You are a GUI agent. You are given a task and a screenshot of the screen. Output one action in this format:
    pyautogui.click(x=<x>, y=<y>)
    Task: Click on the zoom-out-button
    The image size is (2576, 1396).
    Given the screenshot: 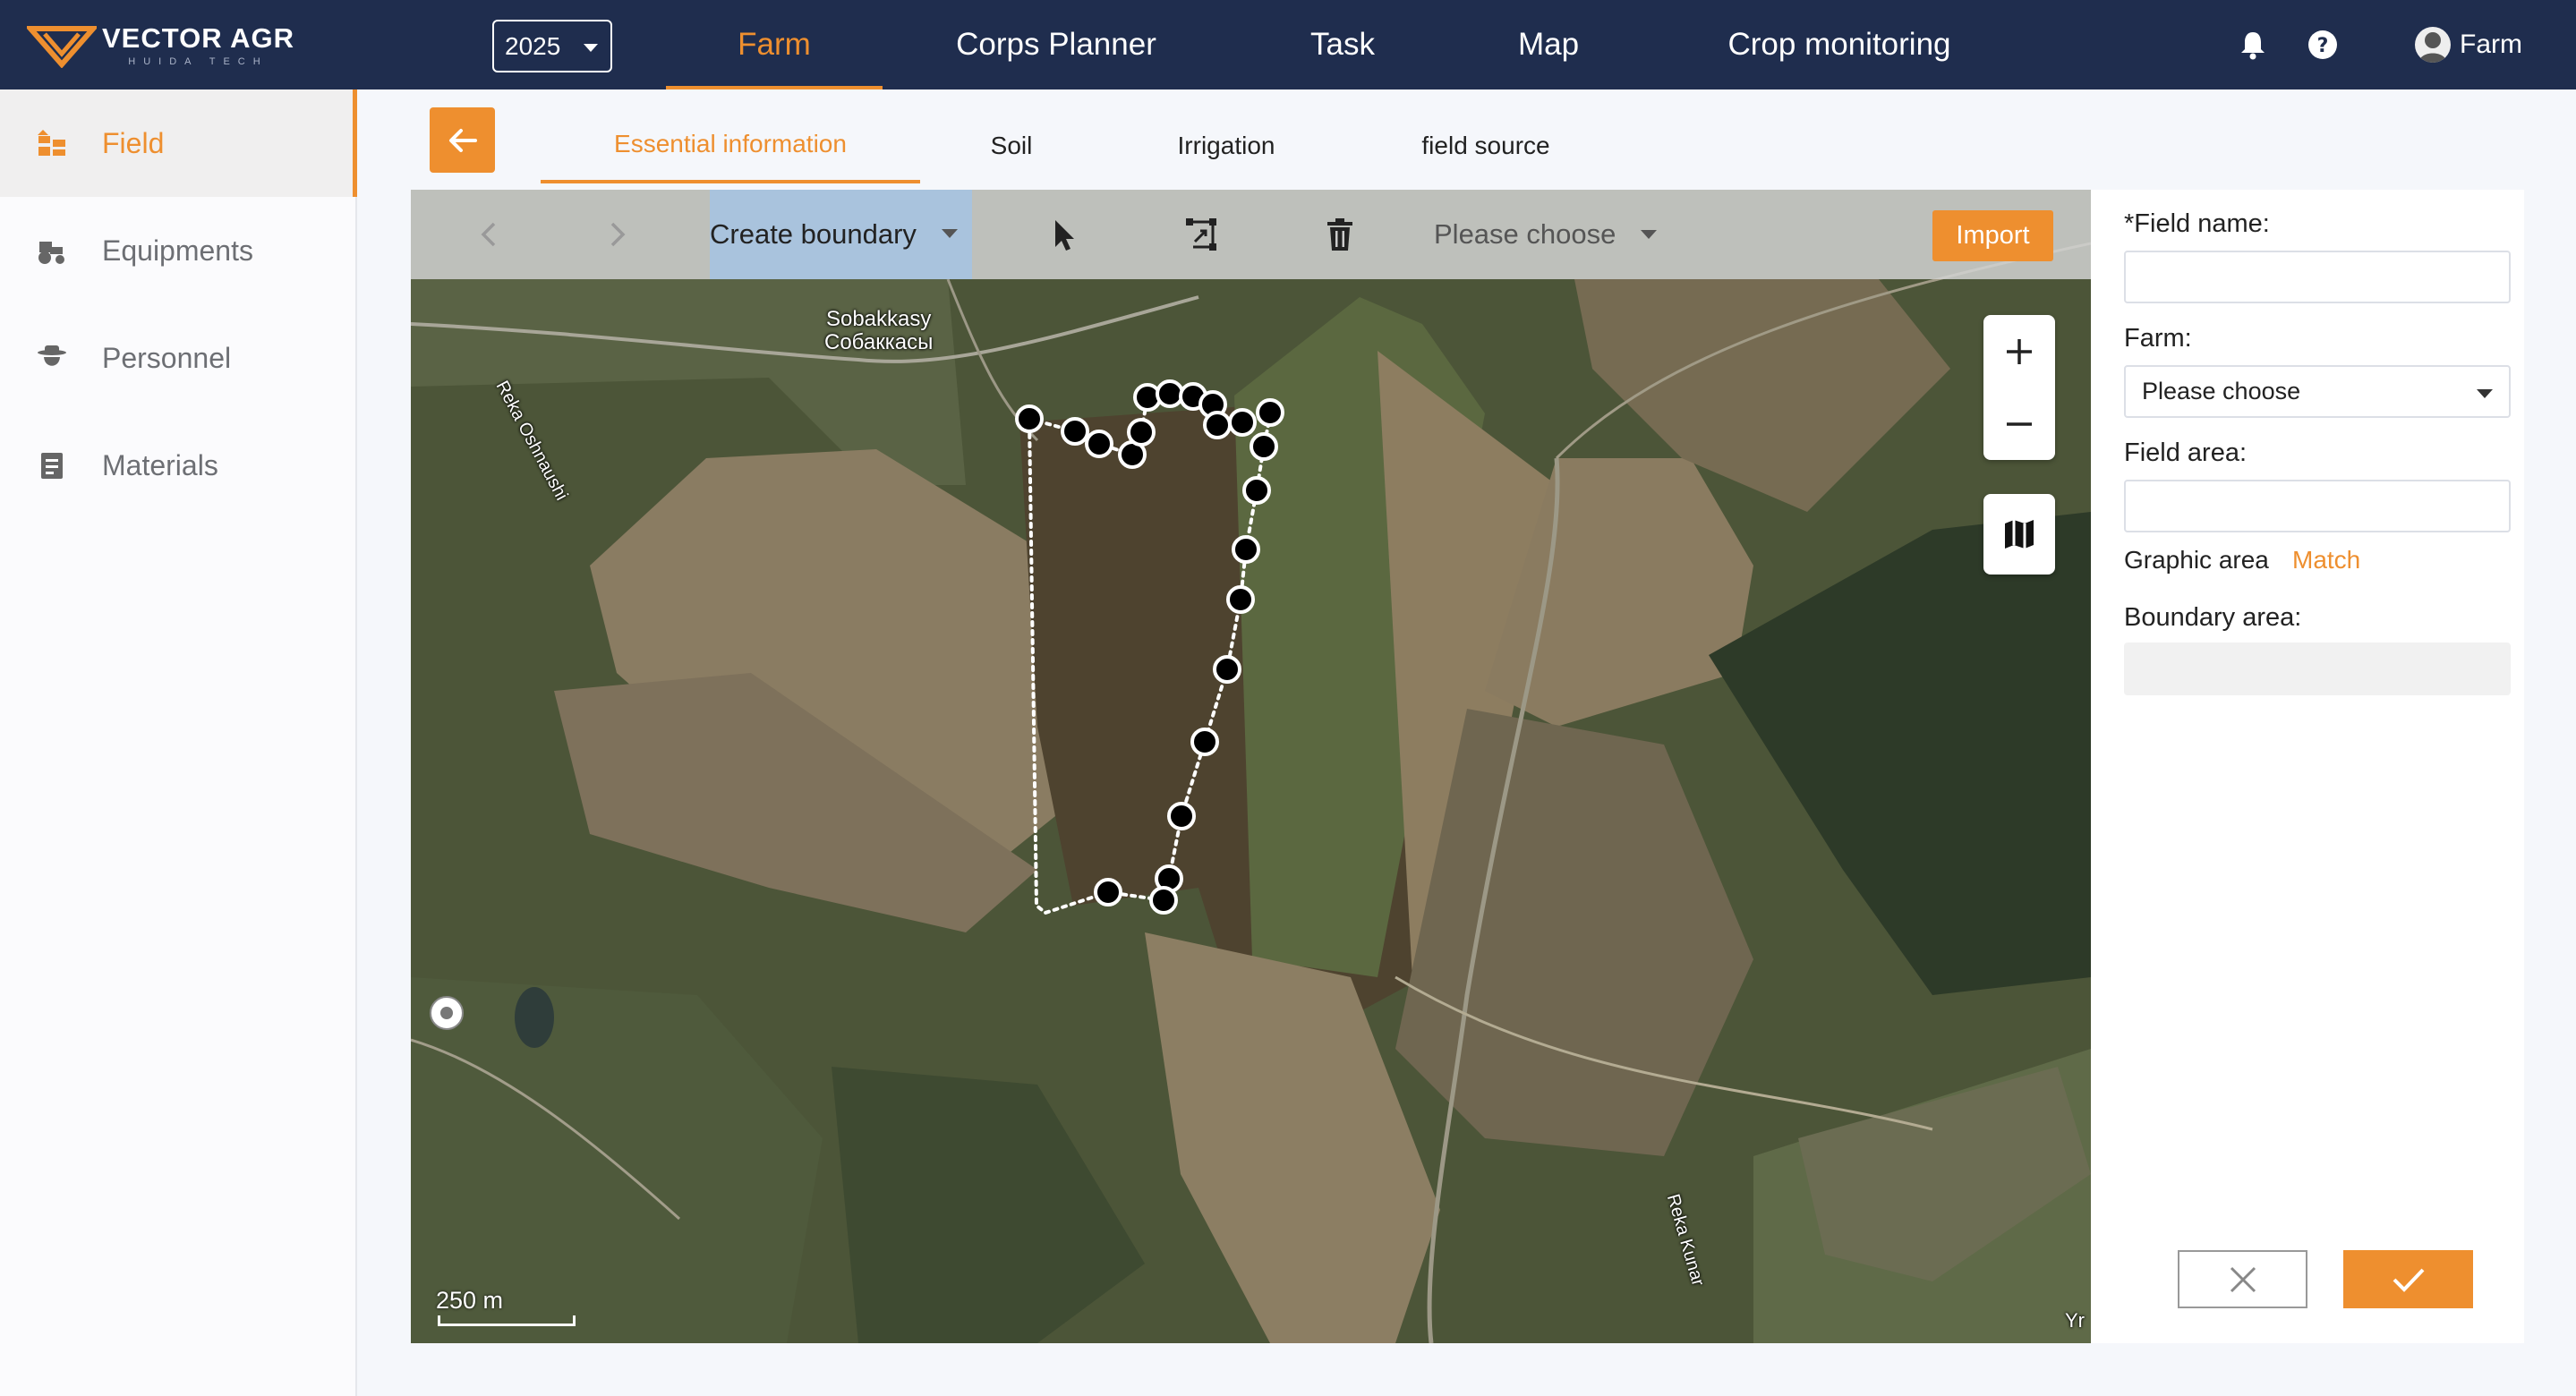 What is the action you would take?
    pyautogui.click(x=2019, y=423)
    